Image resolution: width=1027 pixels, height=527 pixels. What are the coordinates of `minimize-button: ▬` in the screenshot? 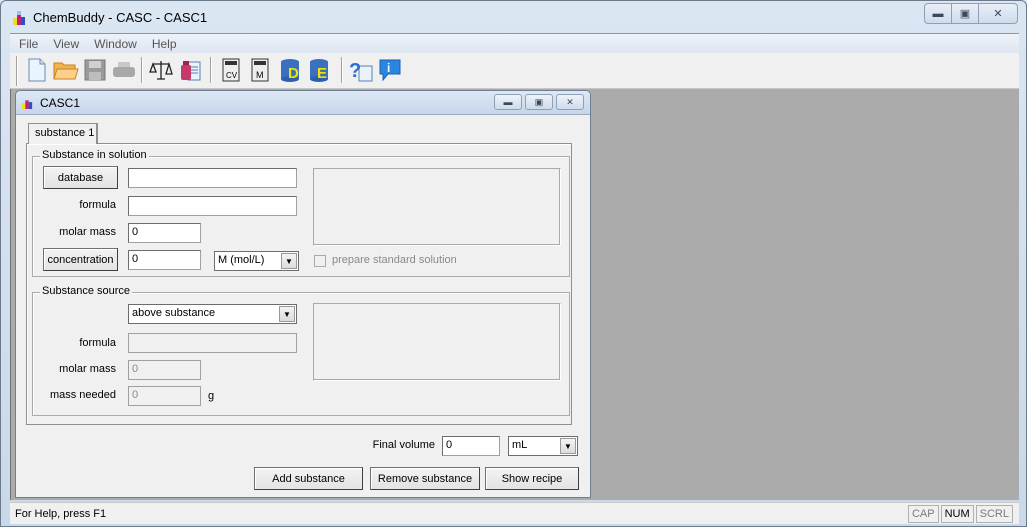 It's located at (938, 13).